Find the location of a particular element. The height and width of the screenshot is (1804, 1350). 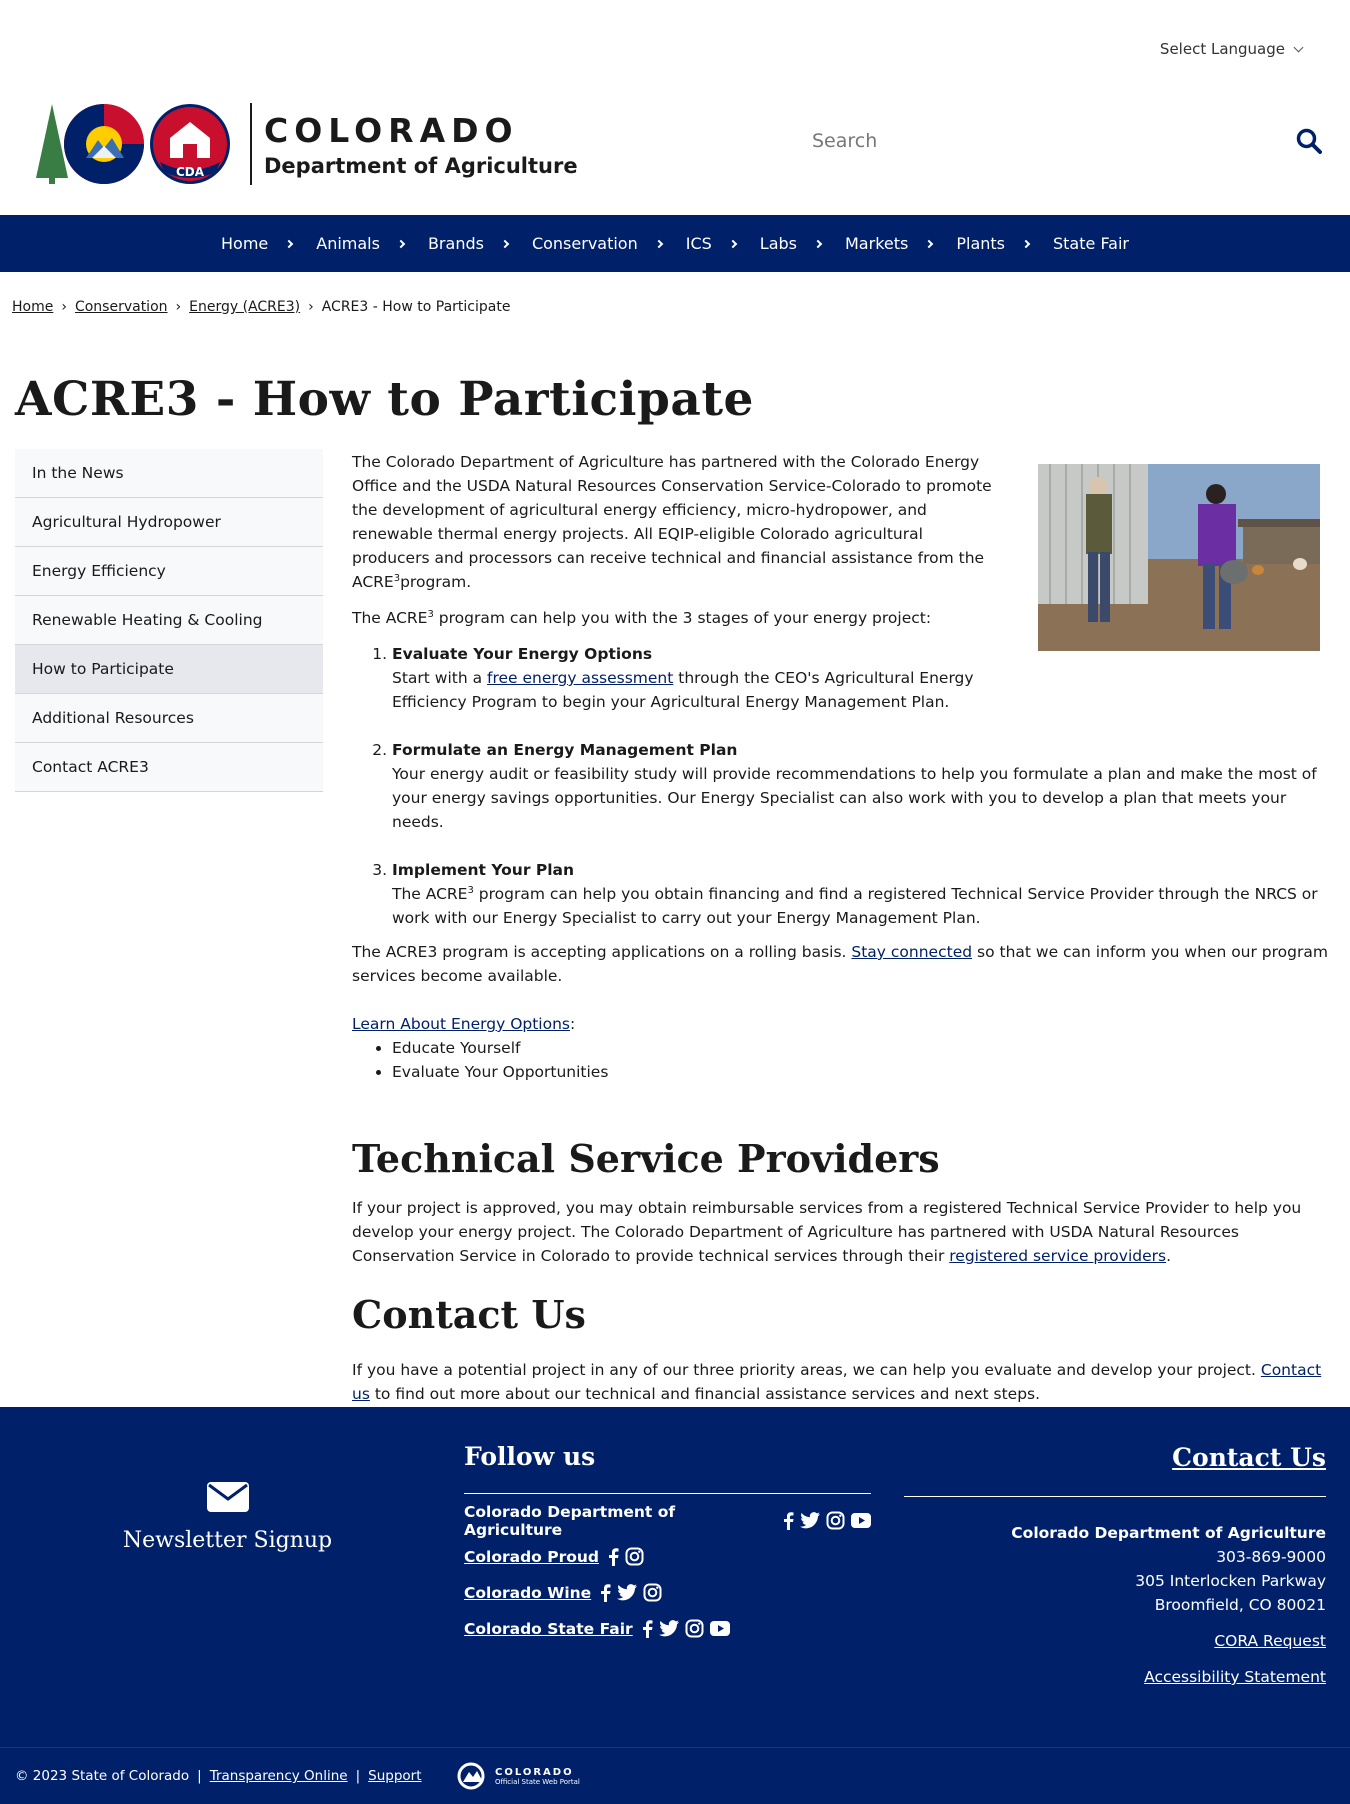

page-title: ACRE3 - How to Participate is located at coordinates (384, 399).